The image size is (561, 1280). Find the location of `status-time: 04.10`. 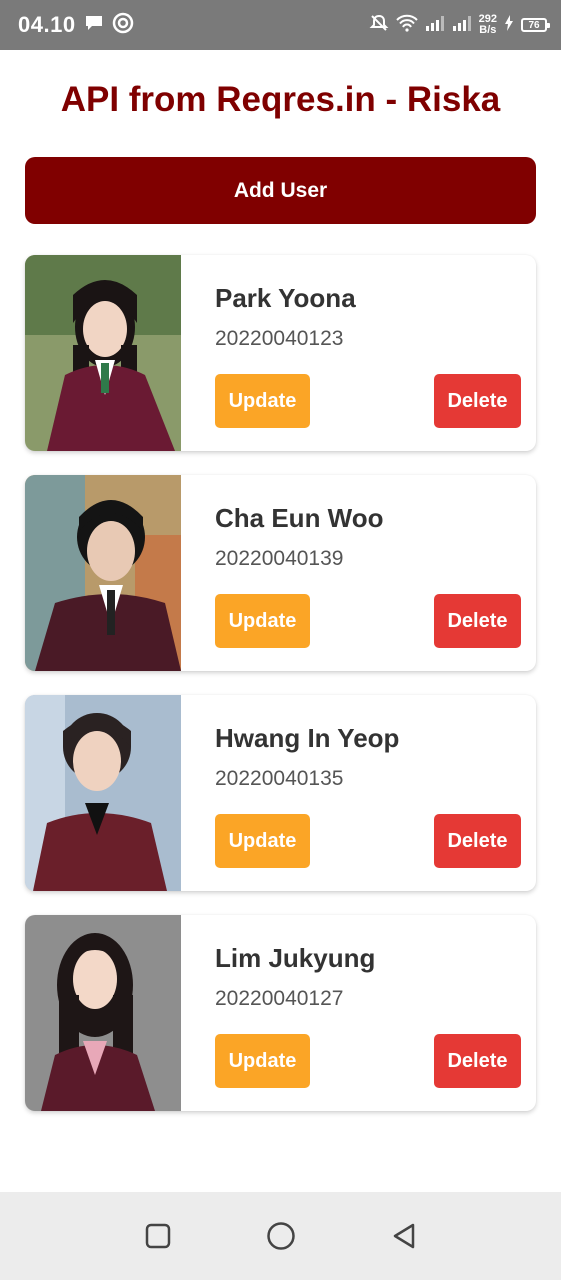

status-time: 04.10 is located at coordinates (47, 24).